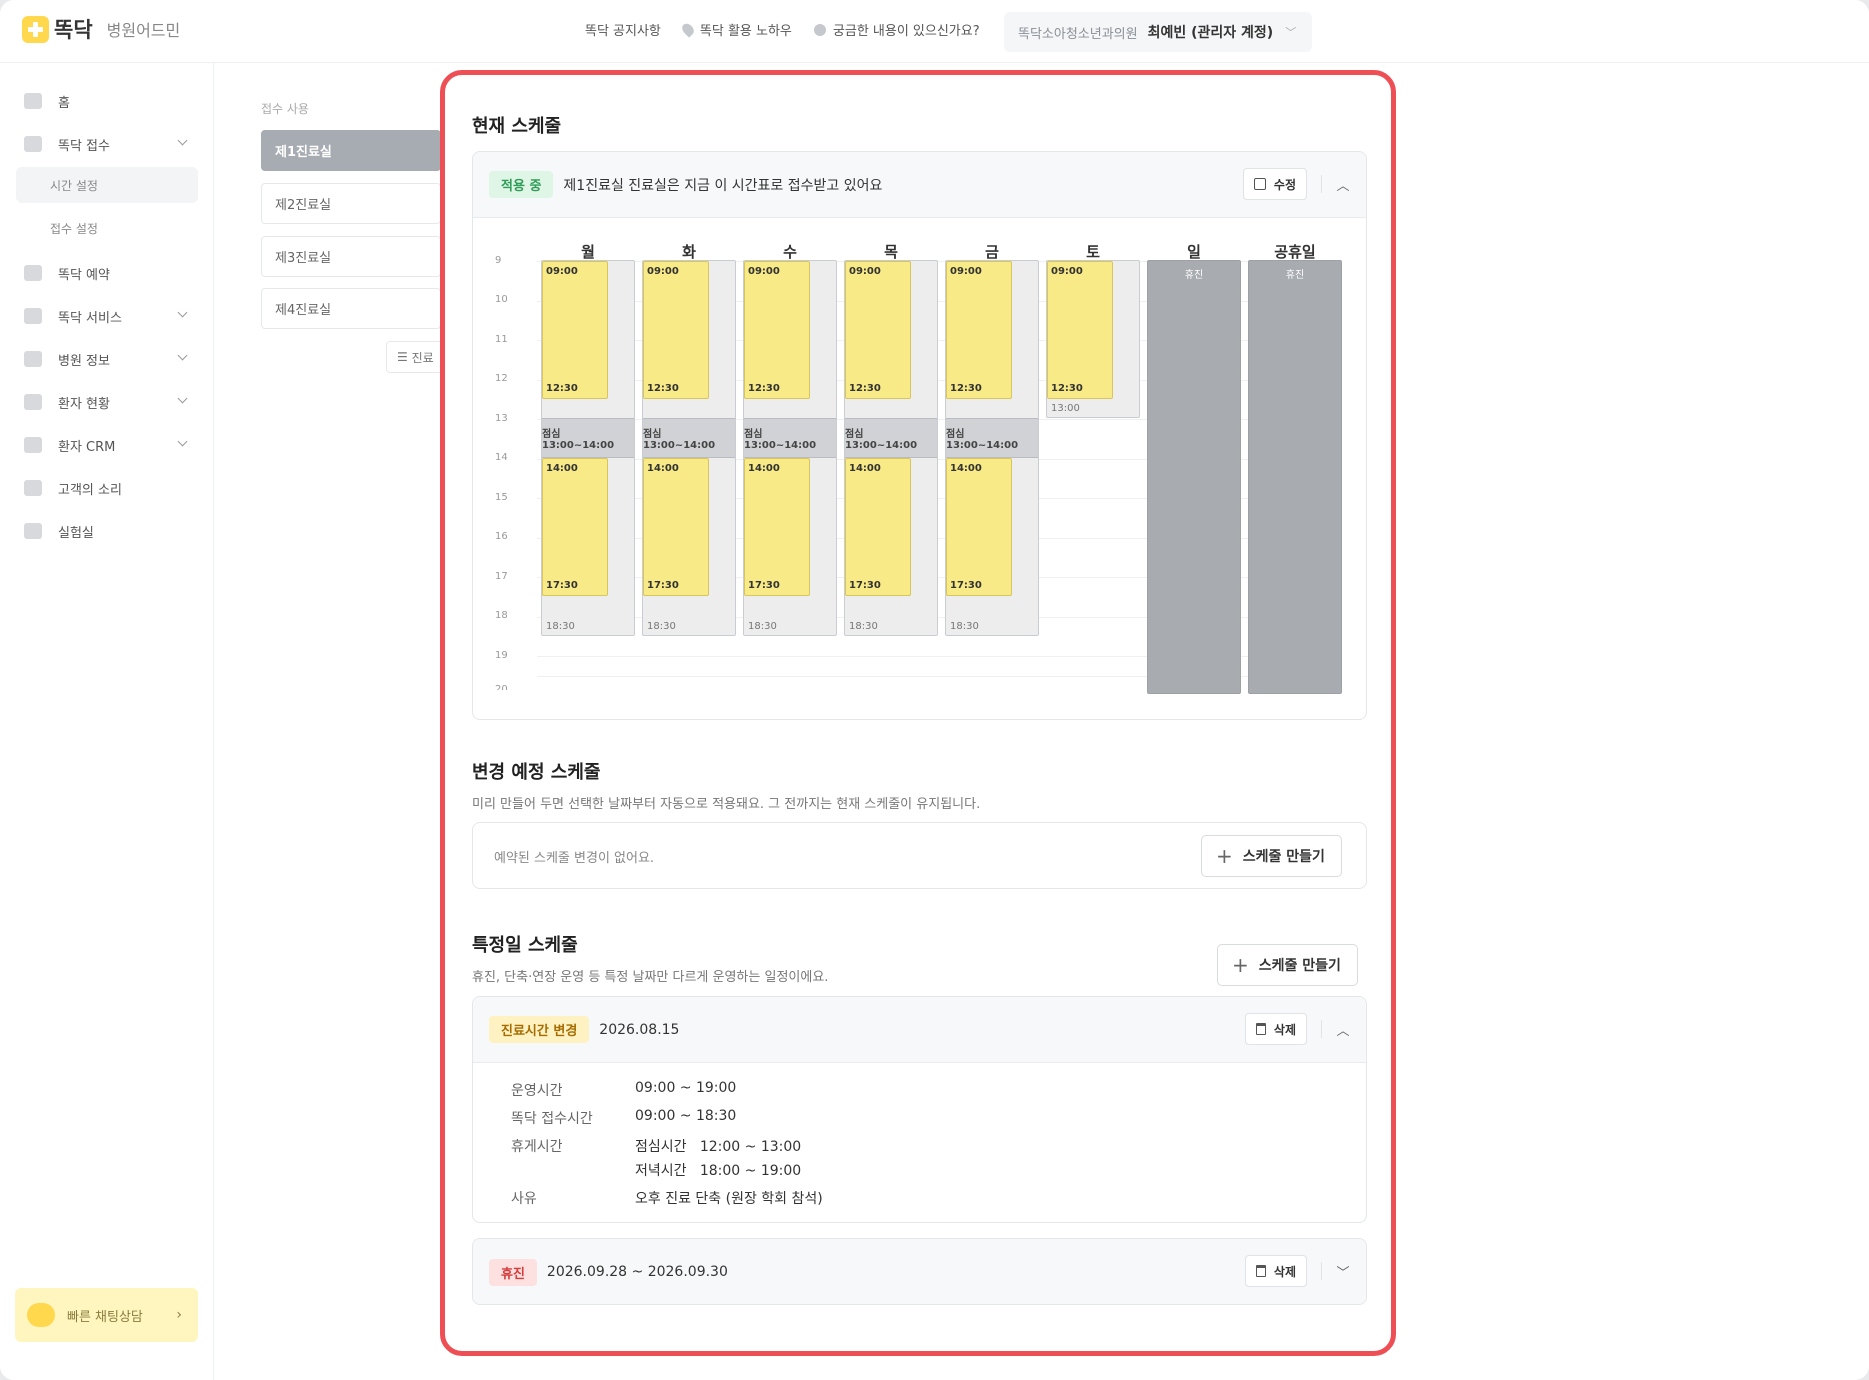  What do you see at coordinates (501, 687) in the screenshot?
I see `hour-label: 20` at bounding box center [501, 687].